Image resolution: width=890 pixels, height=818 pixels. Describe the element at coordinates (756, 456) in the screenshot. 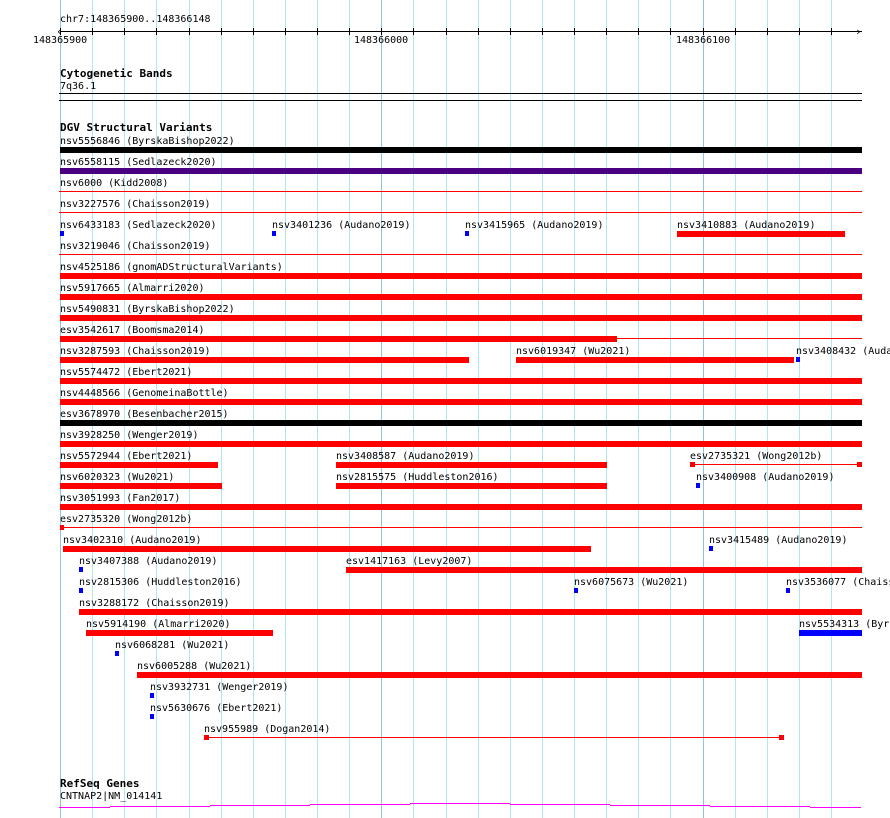

I see `variant-label: esv2735321 (Wong2012b)` at that location.